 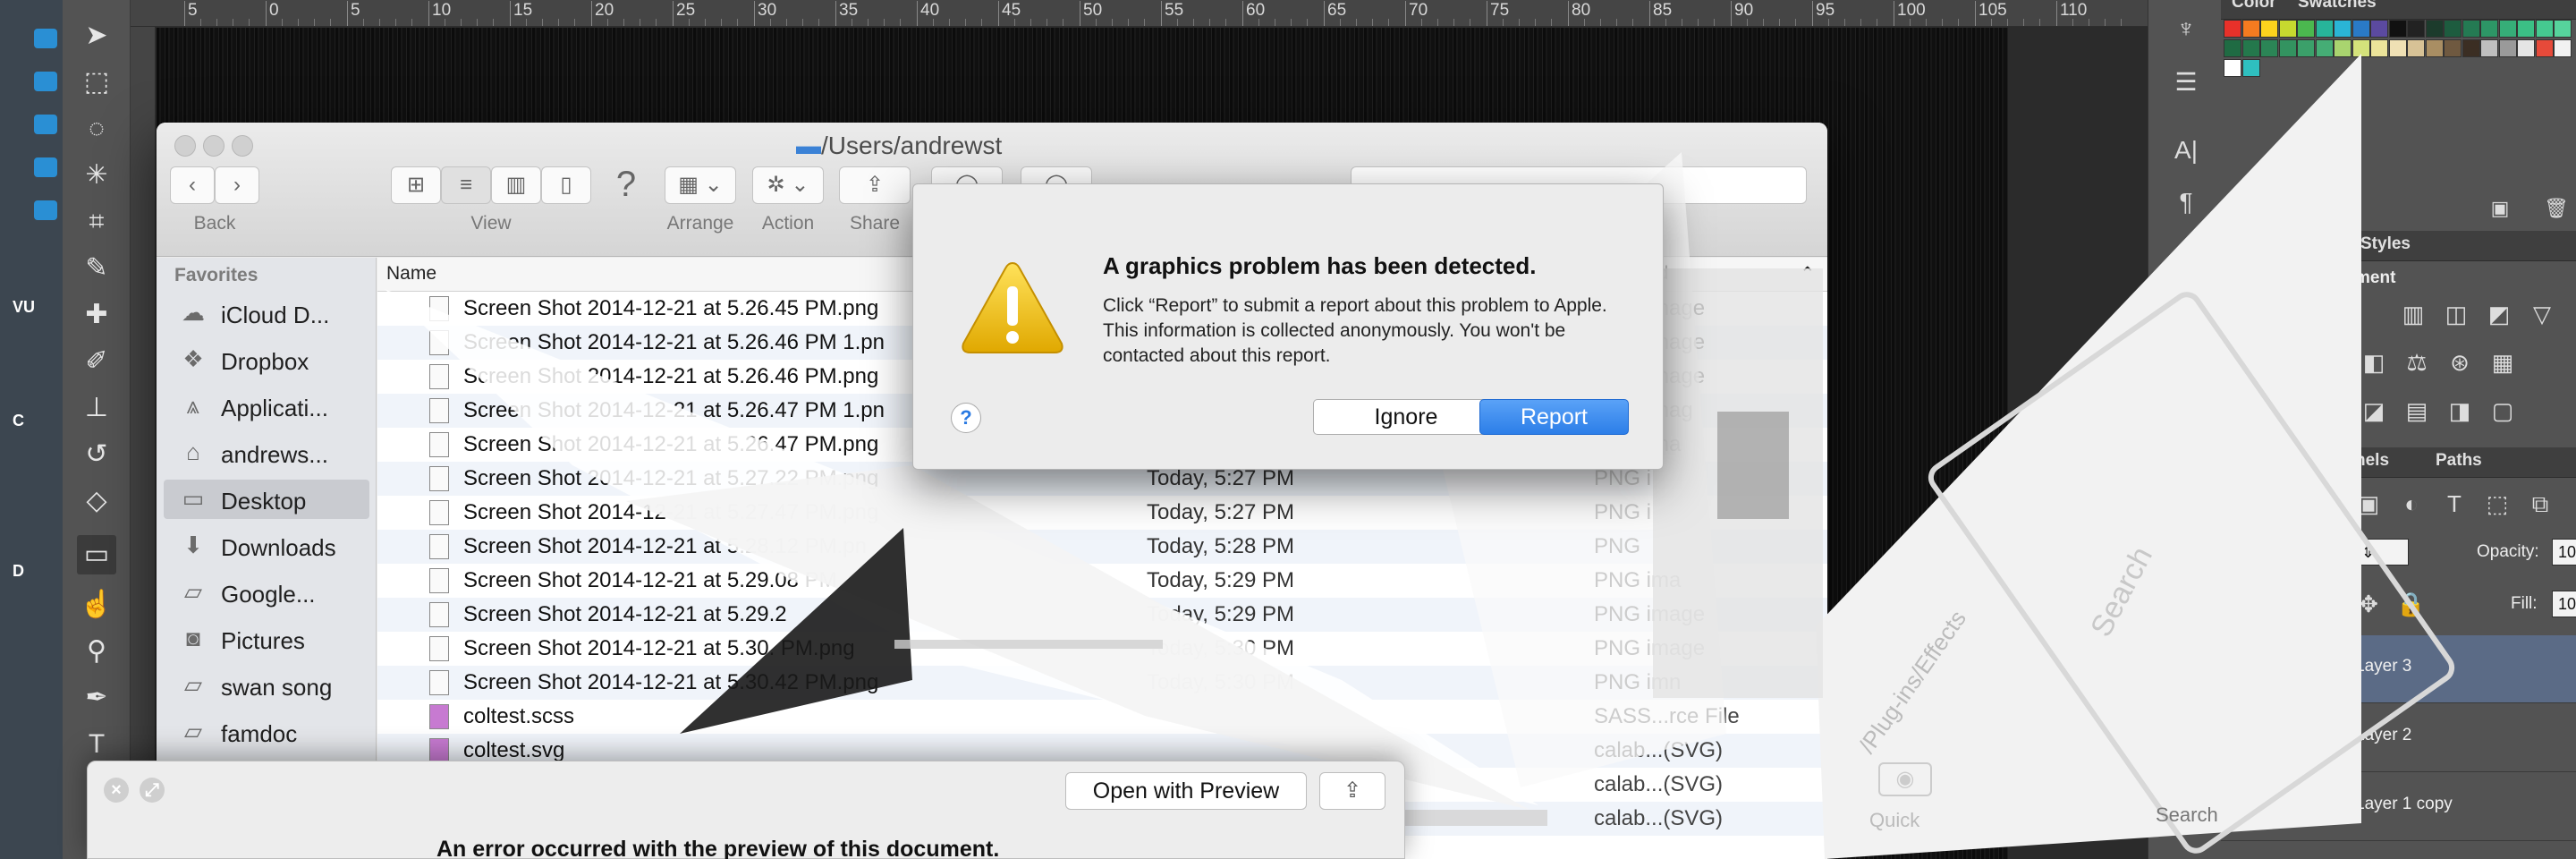 What do you see at coordinates (416, 185) in the screenshot?
I see `icon-view-button: ⊞` at bounding box center [416, 185].